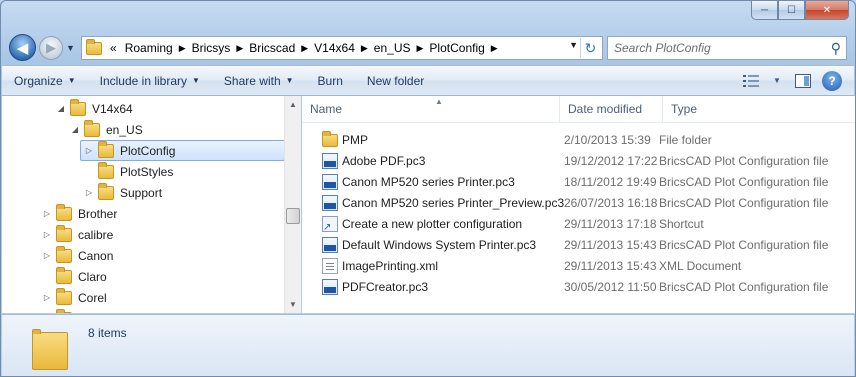 The width and height of the screenshot is (856, 377). I want to click on file-row: PMP 2/10/2013 15:39 File folder, so click(578, 139).